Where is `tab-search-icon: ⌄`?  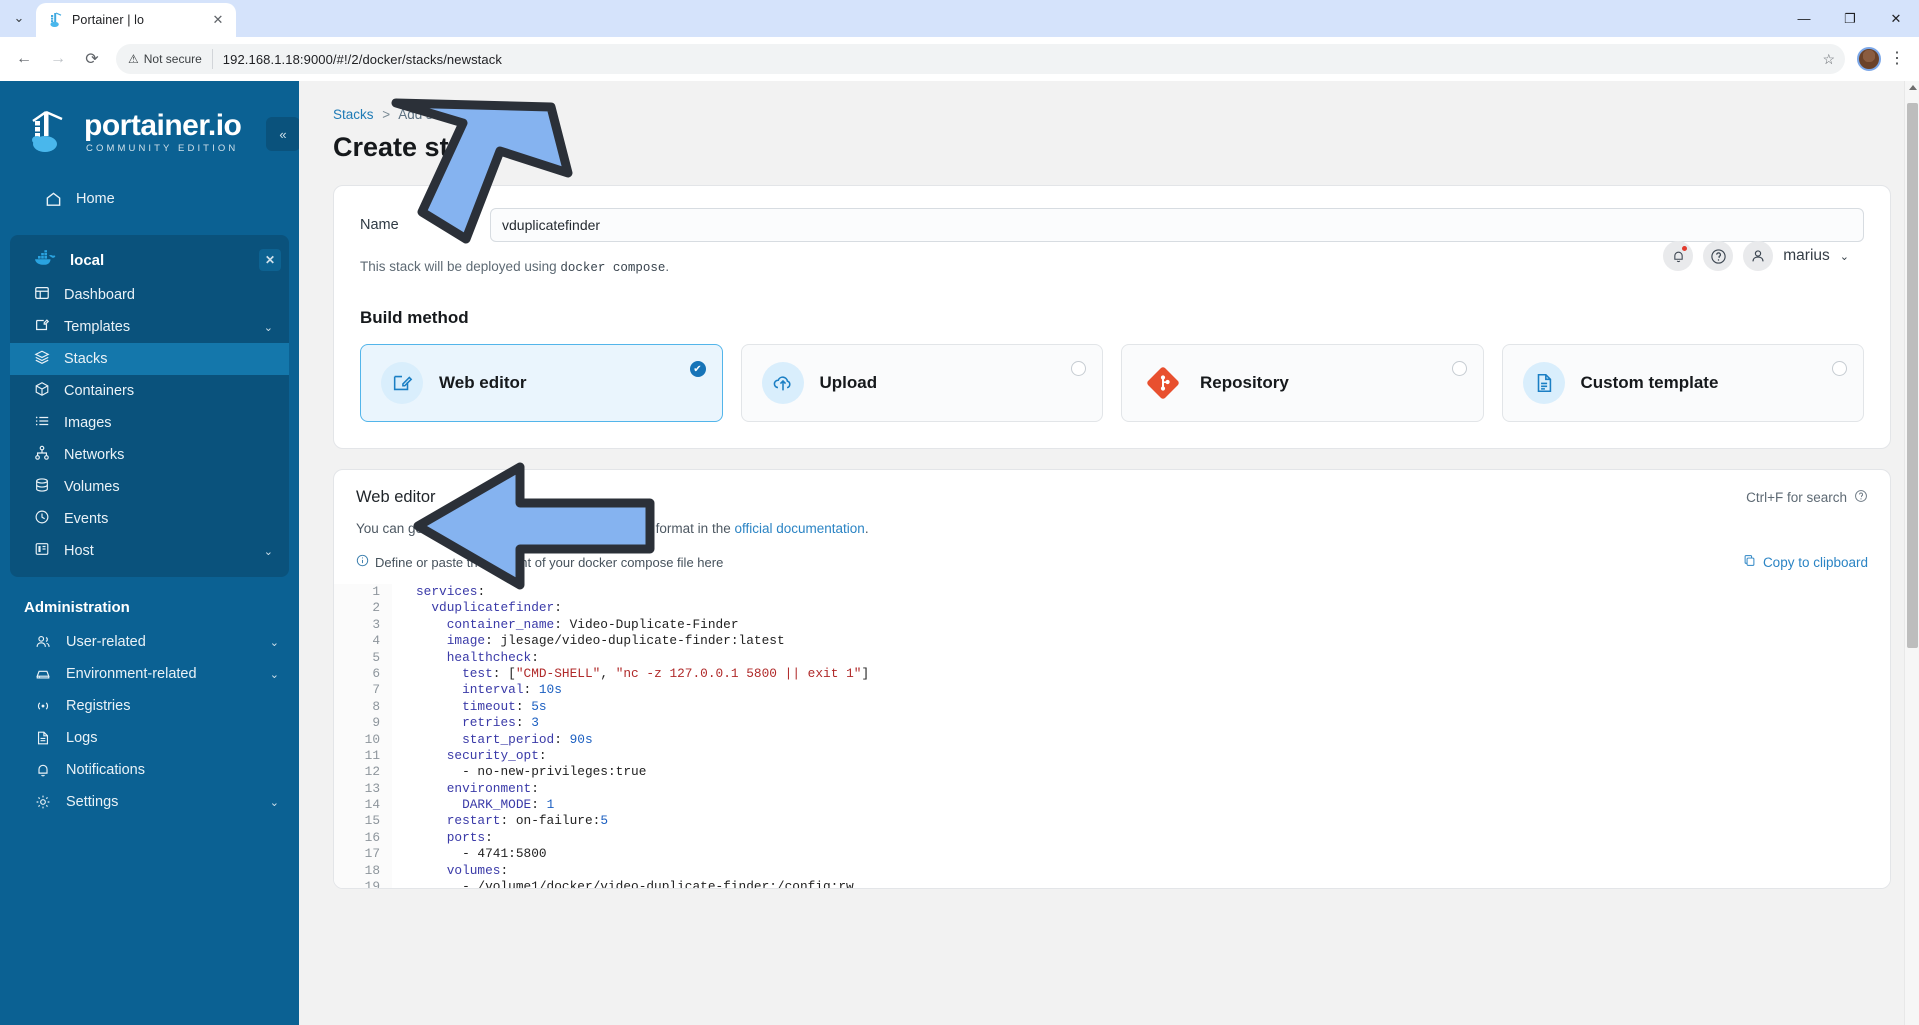 tab-search-icon: ⌄ is located at coordinates (19, 18).